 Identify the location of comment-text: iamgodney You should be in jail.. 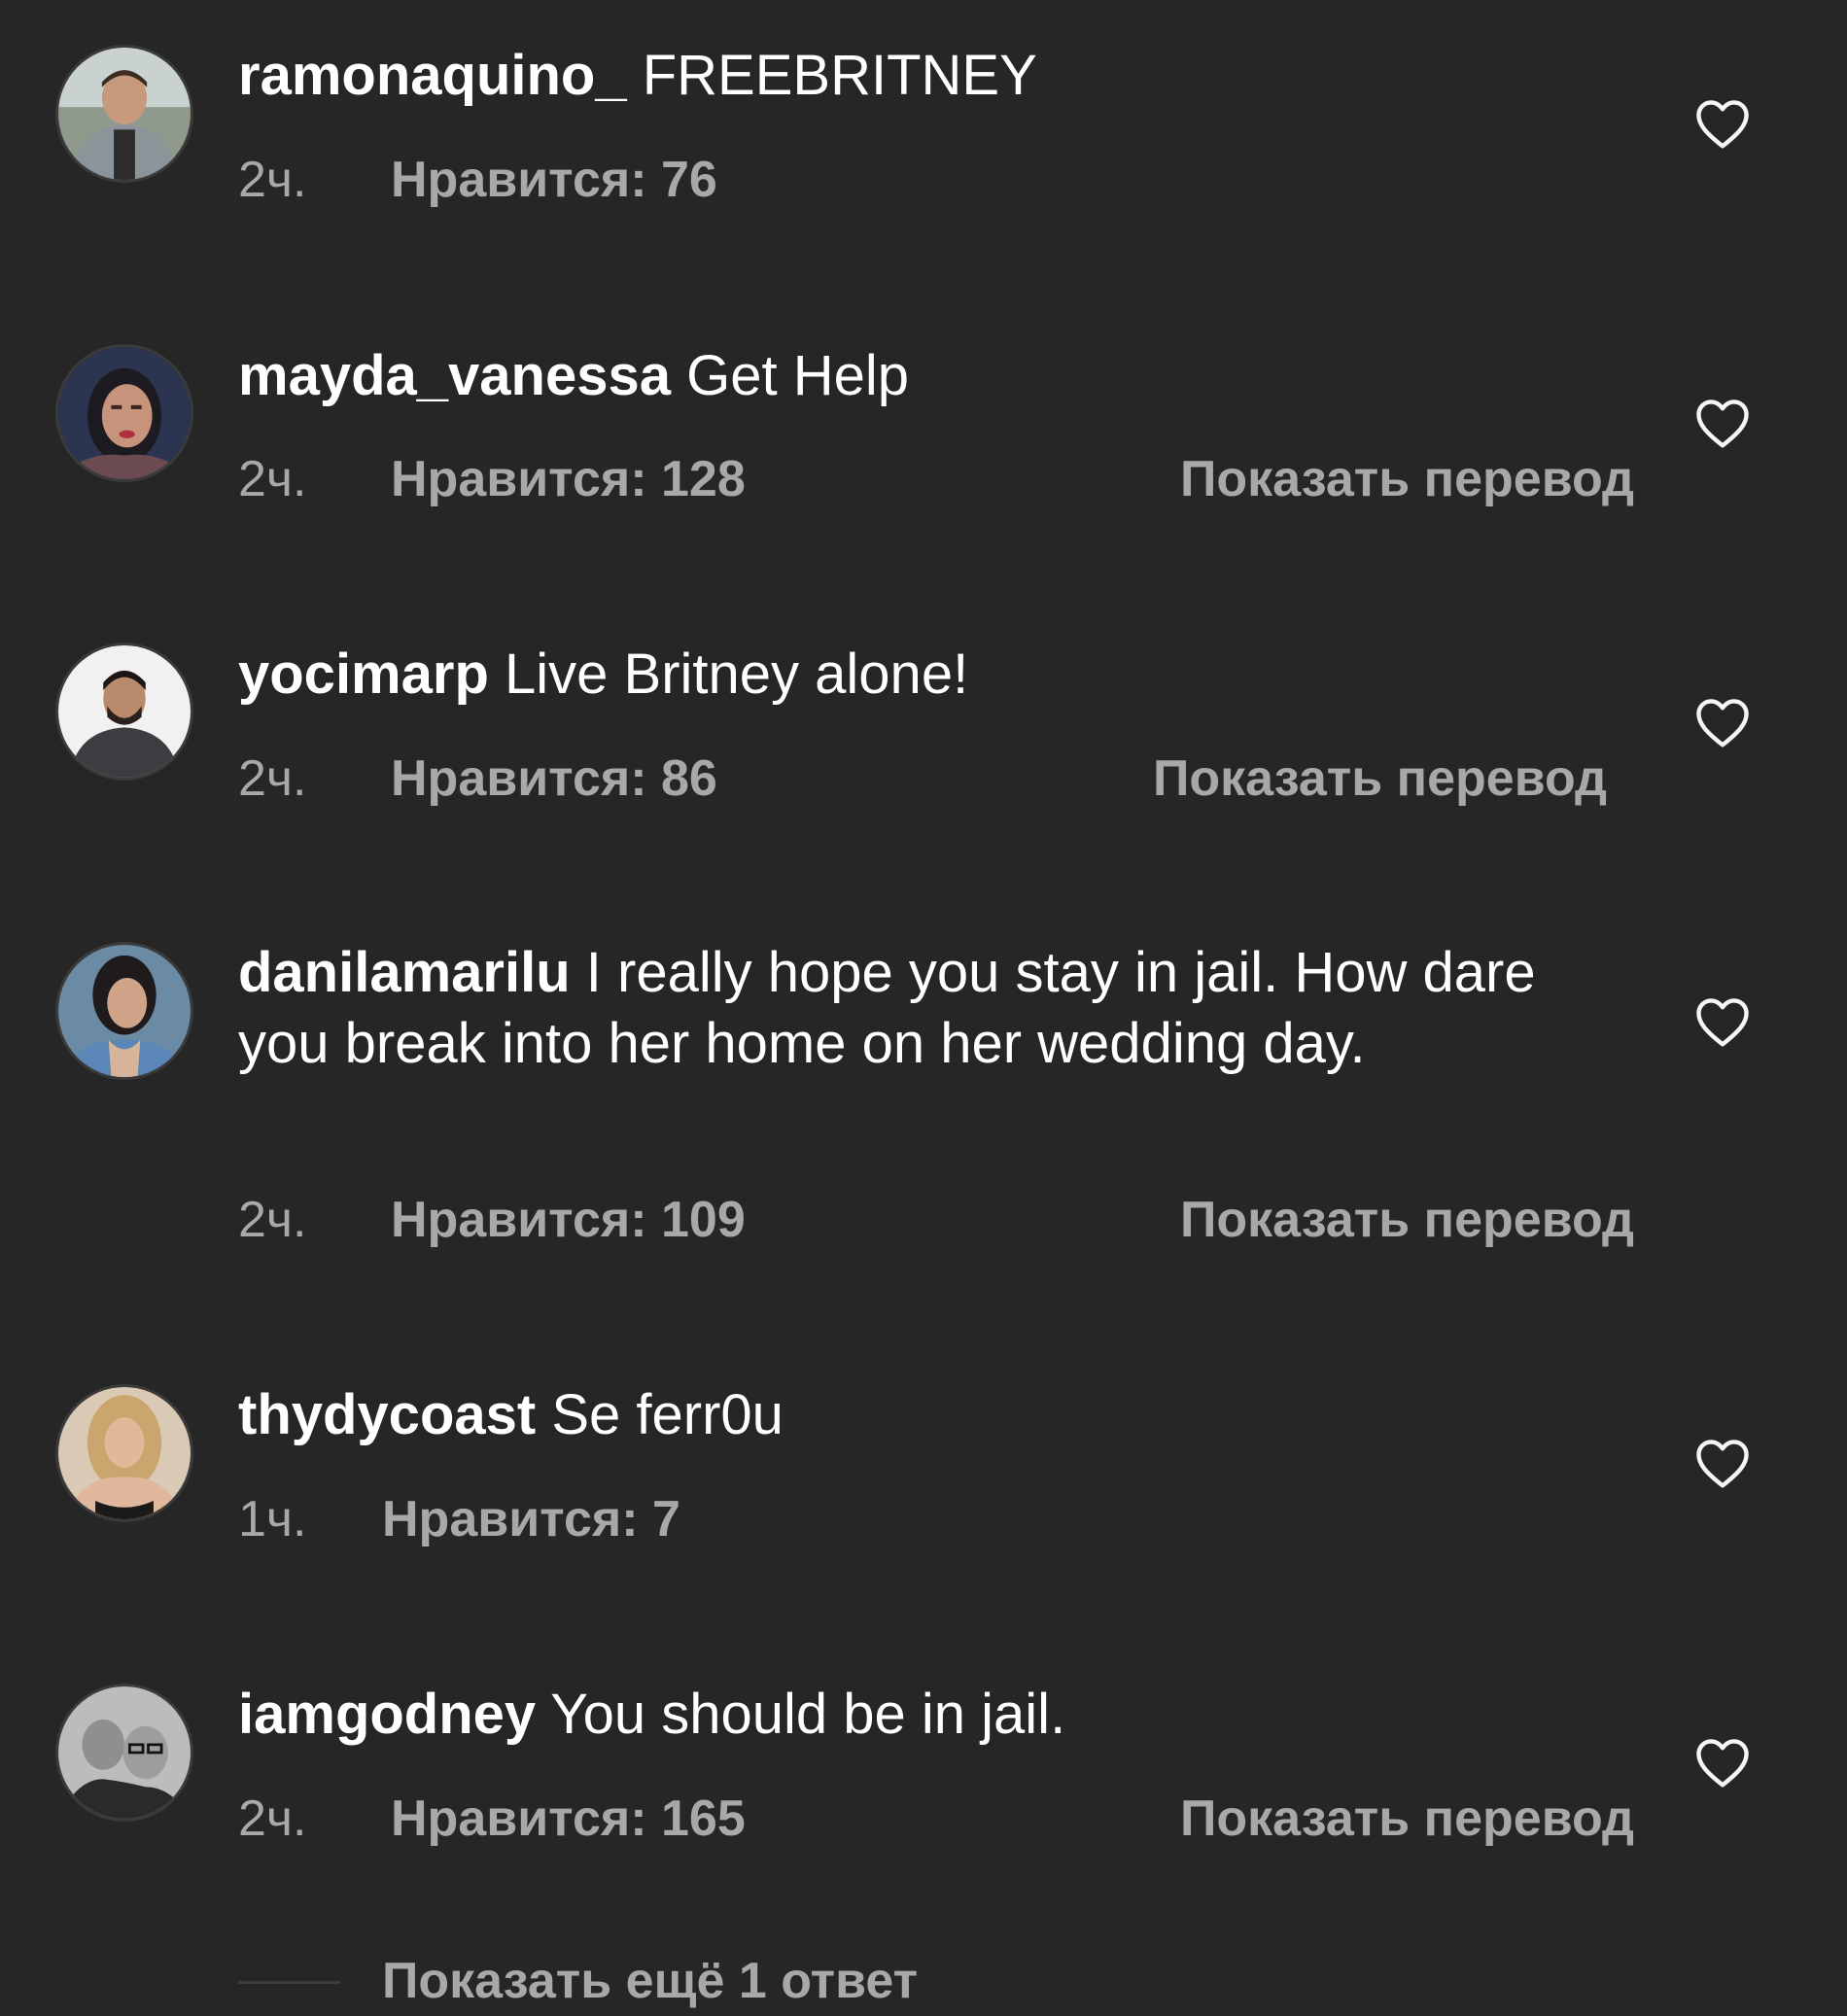
(918, 1714).